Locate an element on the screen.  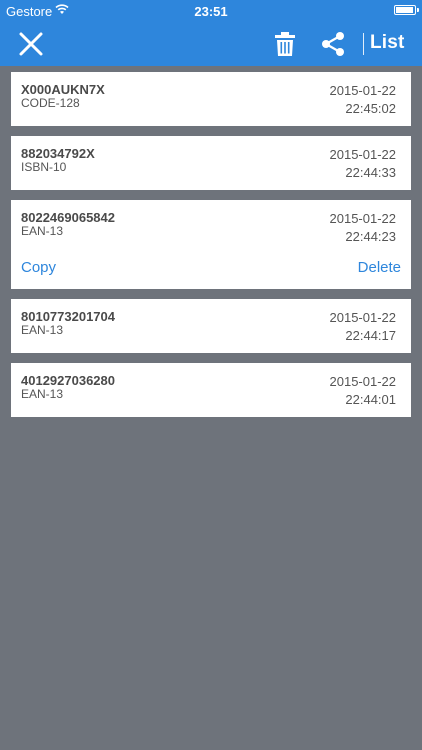
scan-time: 22:44:23 is located at coordinates (370, 236).